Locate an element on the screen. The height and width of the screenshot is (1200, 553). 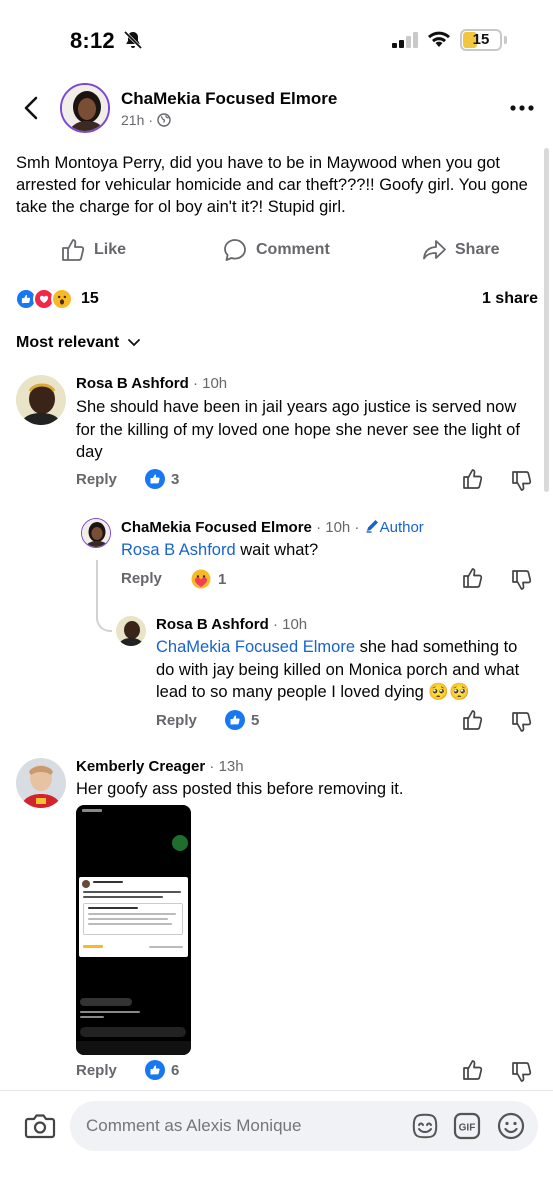
comment-reactions: 1 is located at coordinates (208, 579).